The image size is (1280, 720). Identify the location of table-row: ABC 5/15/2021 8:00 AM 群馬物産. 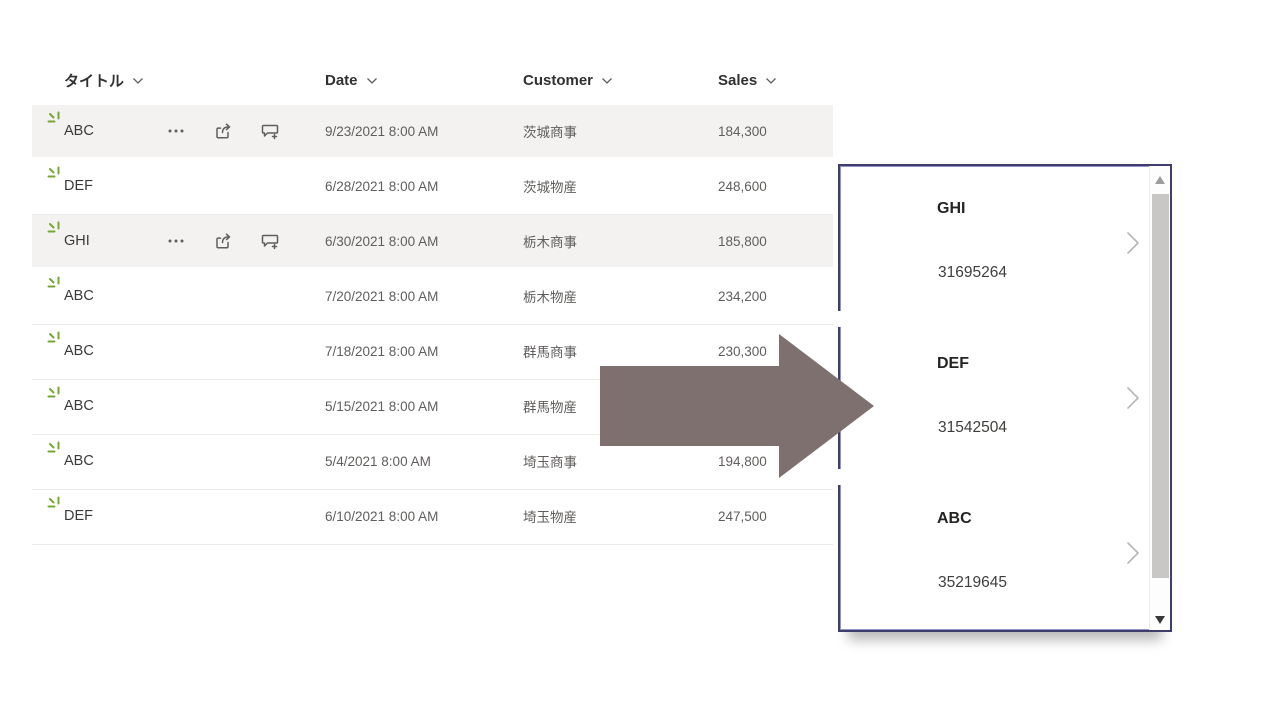
(432, 407).